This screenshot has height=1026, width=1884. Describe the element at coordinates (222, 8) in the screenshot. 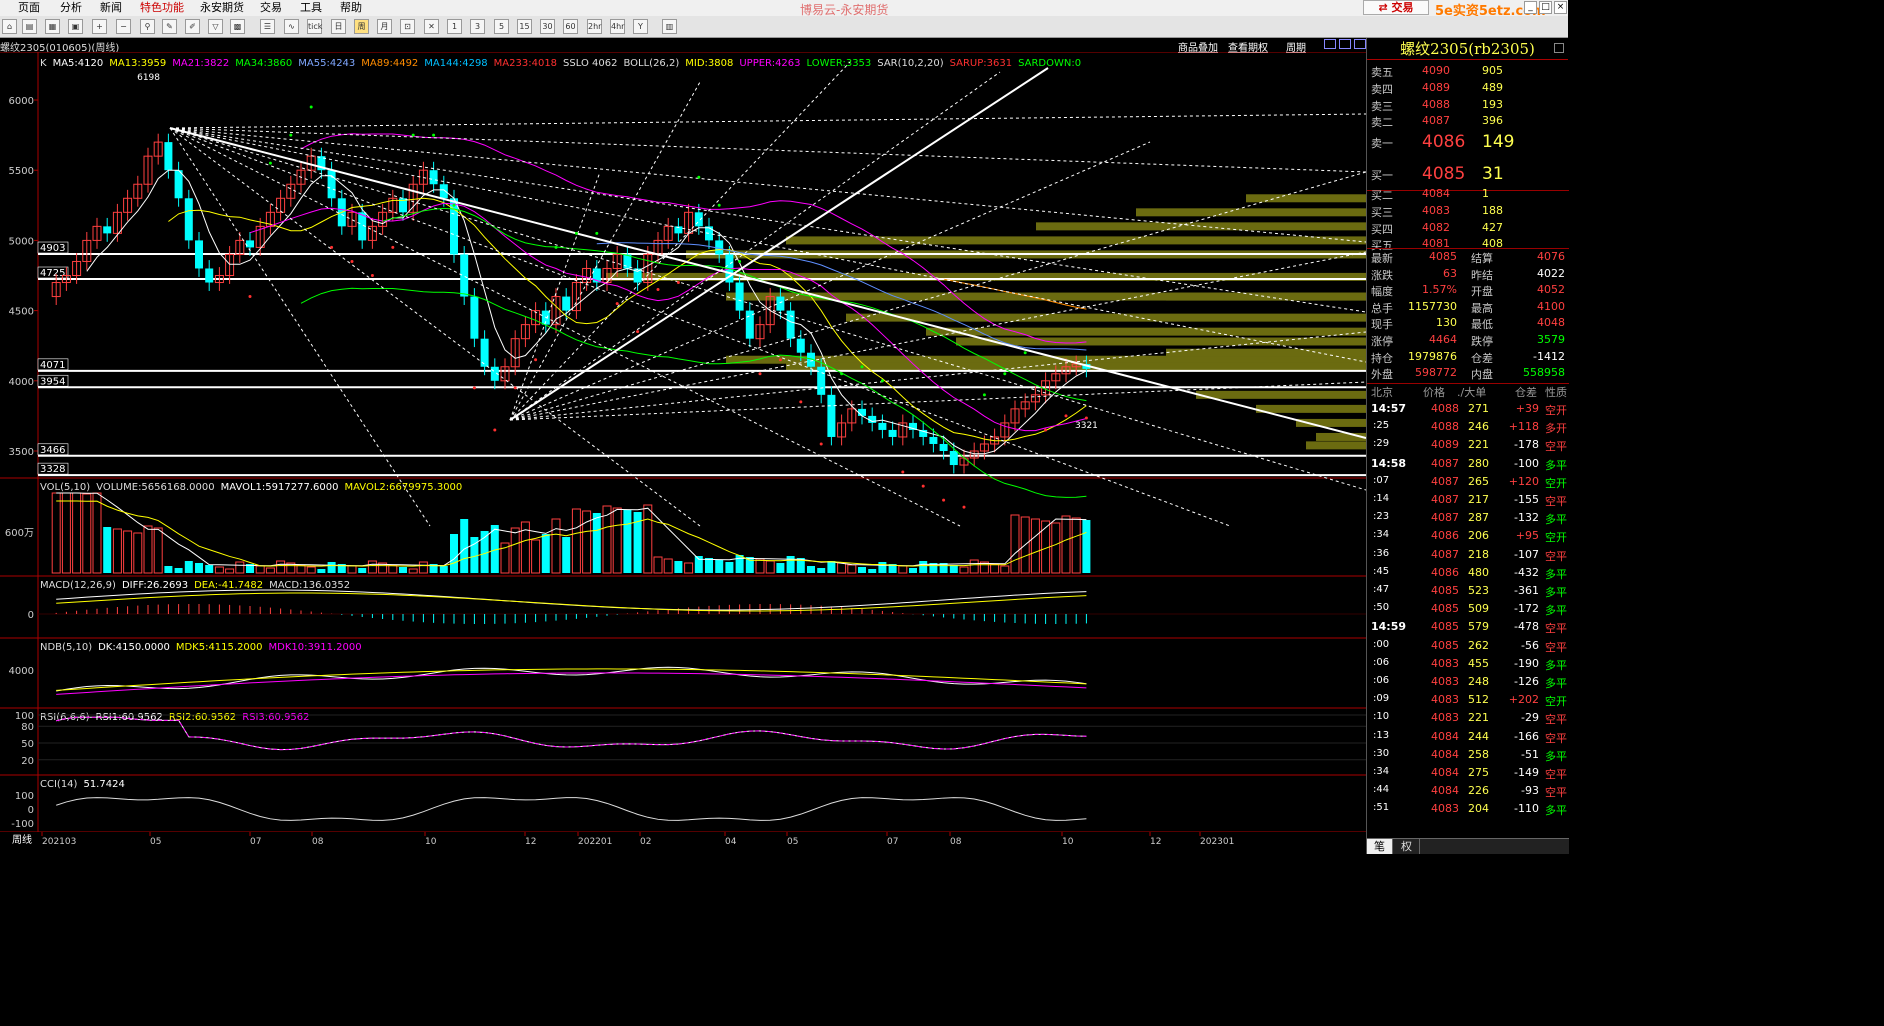

I see `menu-yongan: 永安期货` at that location.